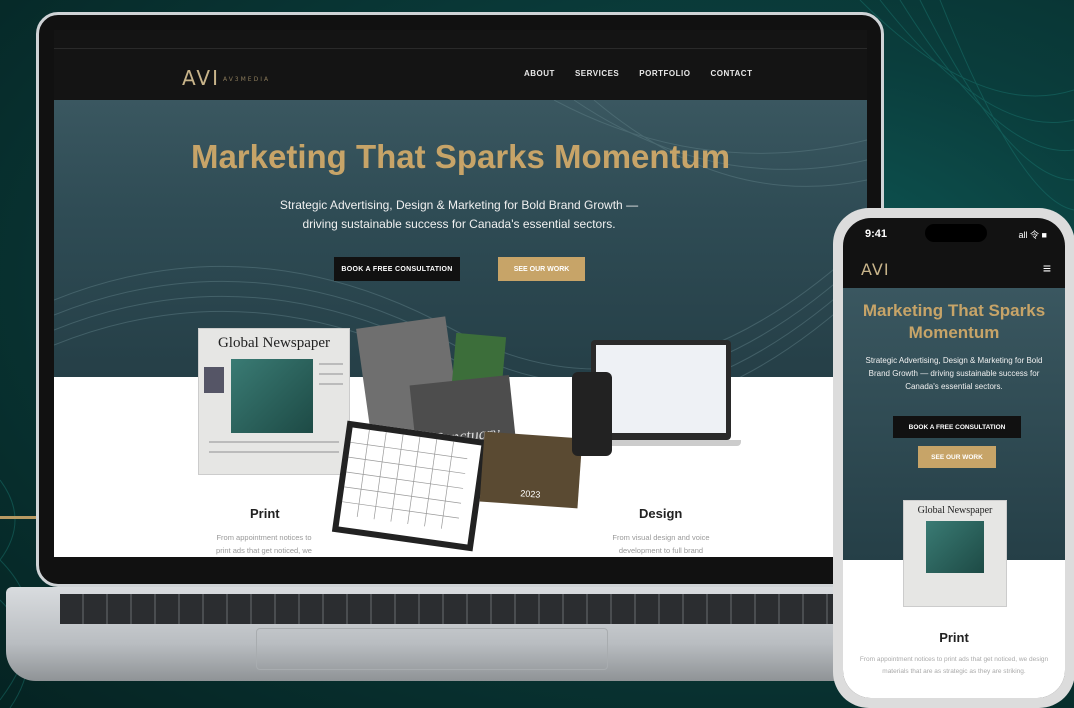 The height and width of the screenshot is (708, 1074). What do you see at coordinates (954, 310) in the screenshot?
I see `phone-hero-title-line1: Marketing That Sparks` at bounding box center [954, 310].